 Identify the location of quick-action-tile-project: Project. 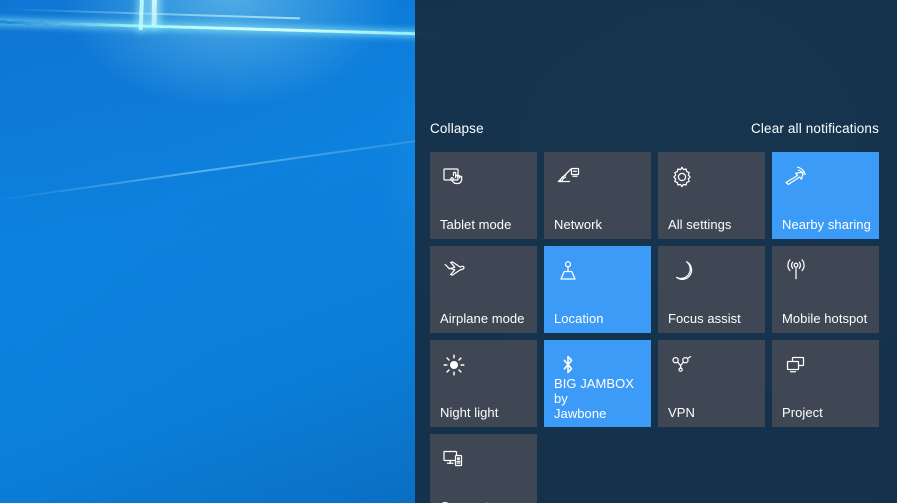
(825, 383).